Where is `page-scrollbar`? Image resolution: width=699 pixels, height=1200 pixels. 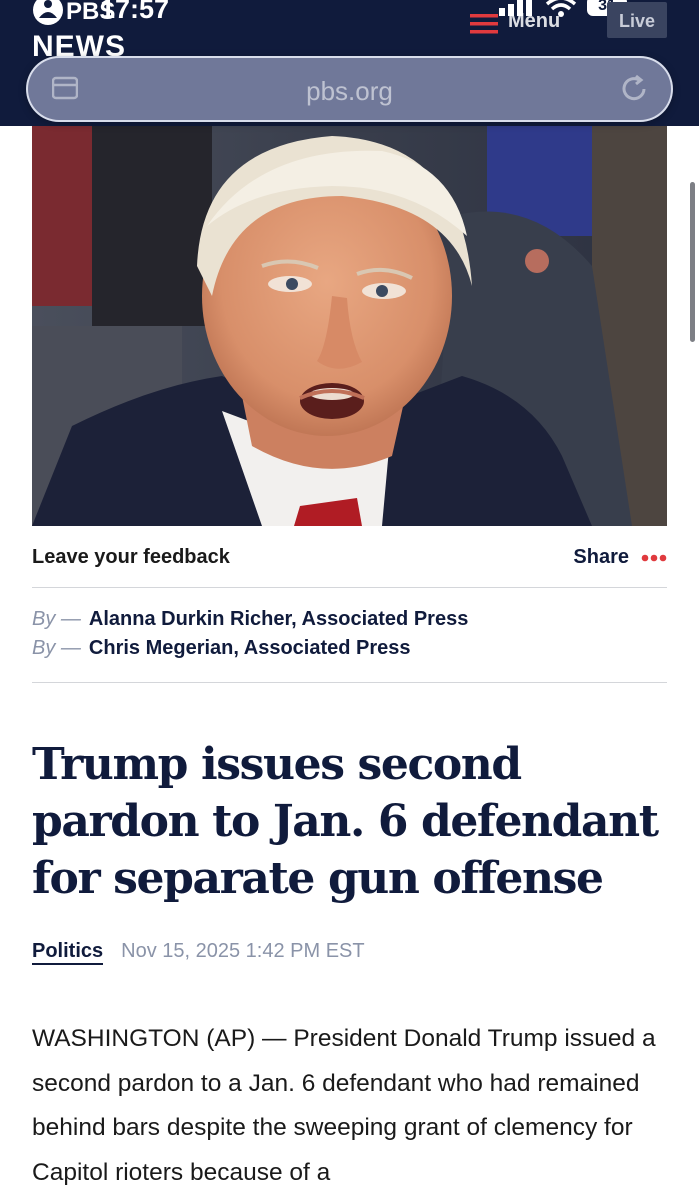 page-scrollbar is located at coordinates (692, 262).